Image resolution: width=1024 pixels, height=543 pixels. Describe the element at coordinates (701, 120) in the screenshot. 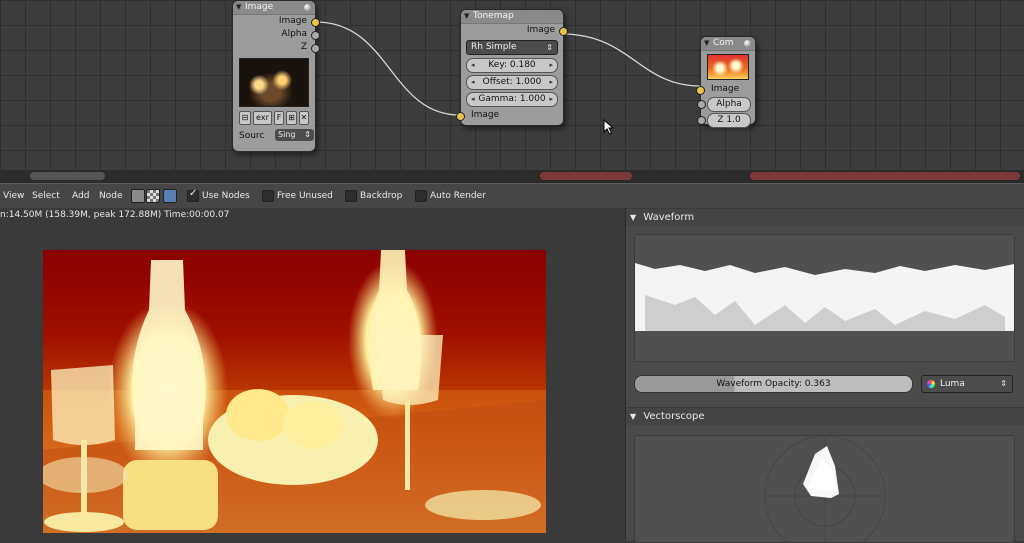

I see `composite-z-input-socket` at that location.